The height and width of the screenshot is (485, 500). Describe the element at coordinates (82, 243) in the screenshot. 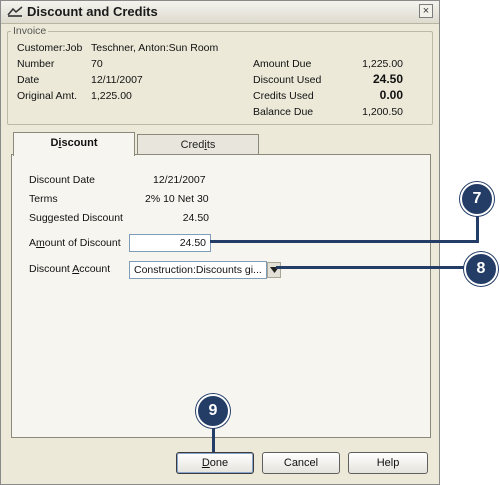

I see `amount-label-post: ount of Discount` at that location.